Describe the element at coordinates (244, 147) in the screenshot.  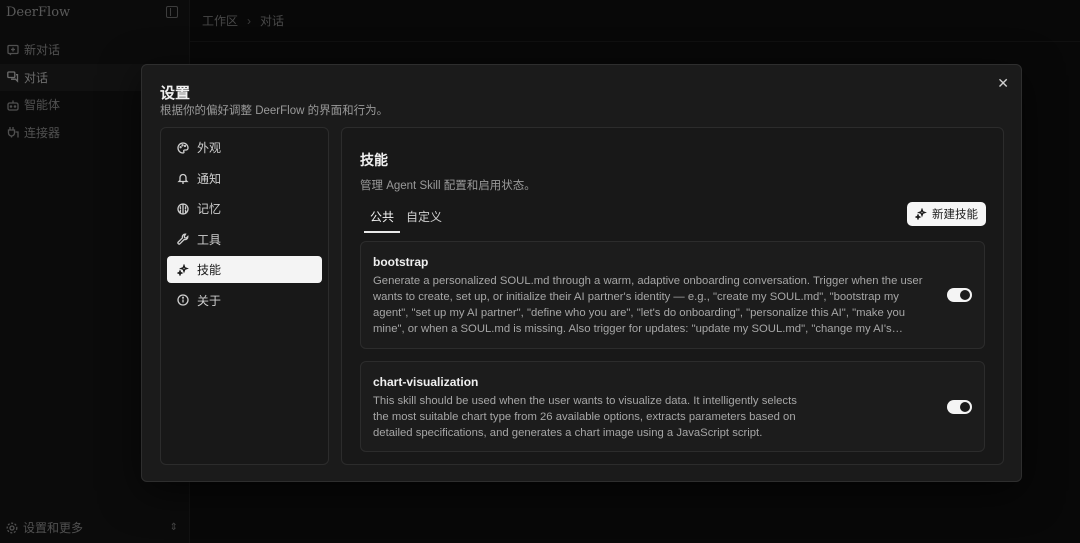
I see `settings-menu-appearance: 外观` at that location.